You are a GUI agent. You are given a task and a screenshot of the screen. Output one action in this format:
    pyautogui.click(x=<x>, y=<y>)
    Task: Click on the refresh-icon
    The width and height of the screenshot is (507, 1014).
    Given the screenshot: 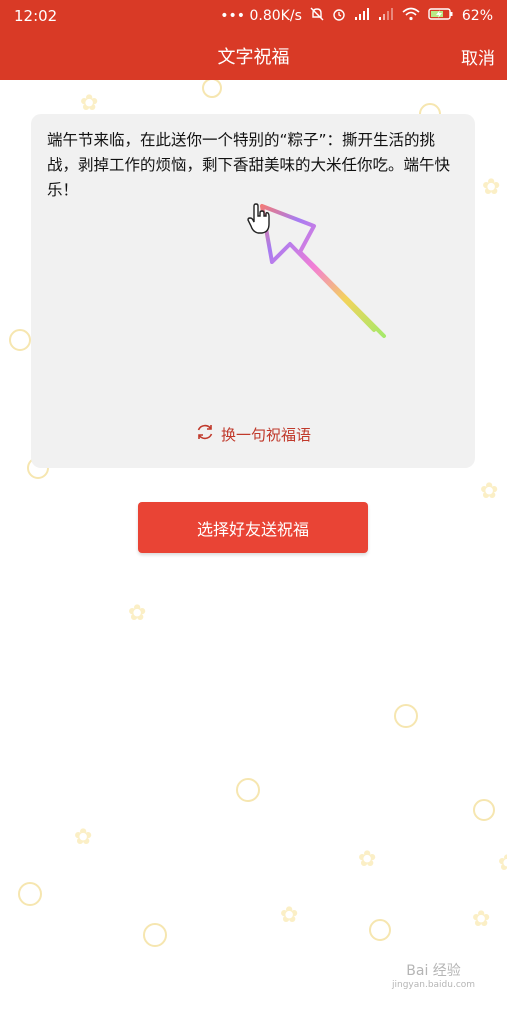 What is the action you would take?
    pyautogui.click(x=205, y=434)
    